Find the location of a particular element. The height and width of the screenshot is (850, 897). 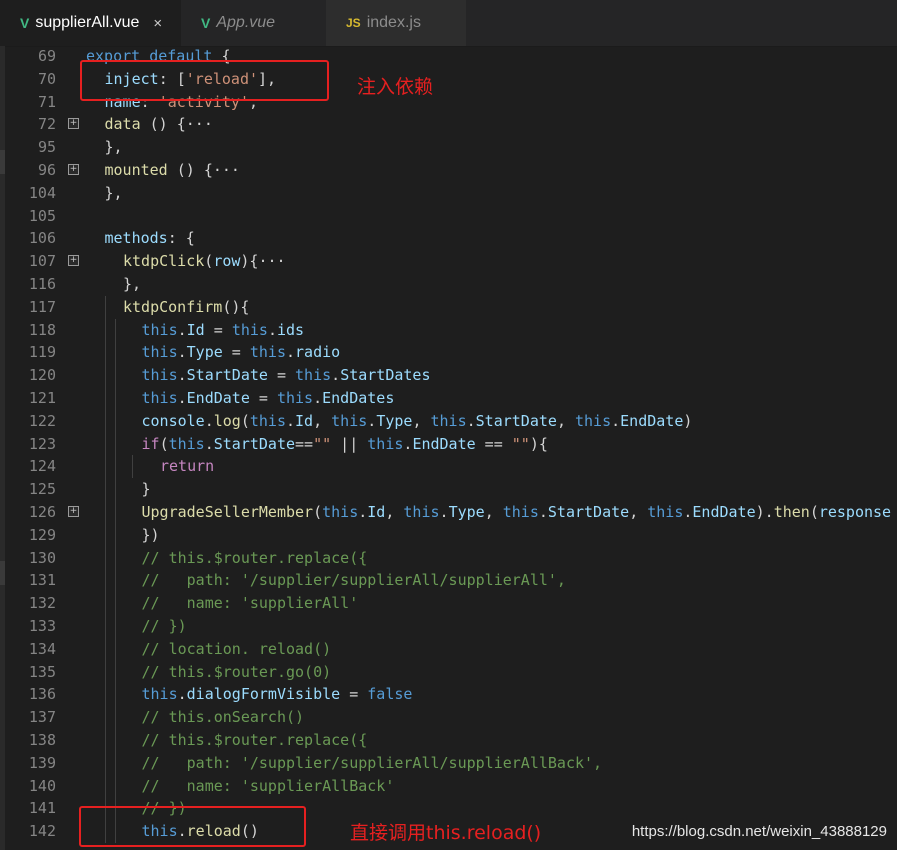

code-text: this.StartDate = this.StartDates is located at coordinates (286, 375).